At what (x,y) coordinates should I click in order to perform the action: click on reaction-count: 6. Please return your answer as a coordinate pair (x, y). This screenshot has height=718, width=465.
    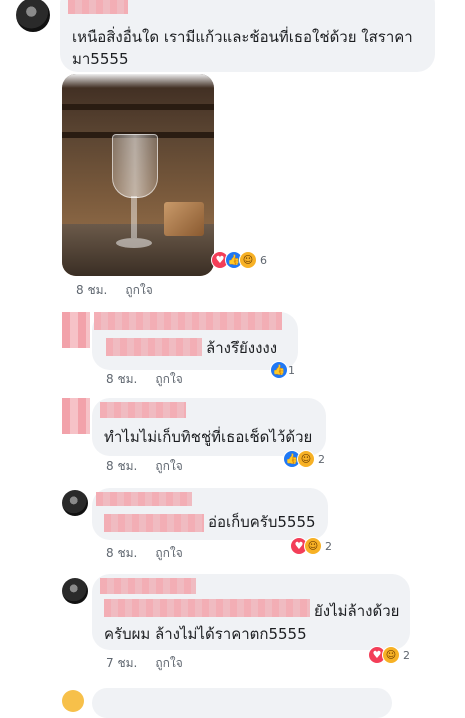
    Looking at the image, I should click on (263, 260).